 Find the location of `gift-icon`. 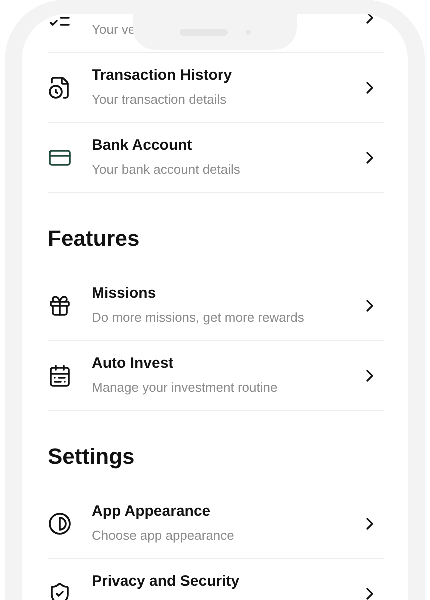

gift-icon is located at coordinates (60, 306).